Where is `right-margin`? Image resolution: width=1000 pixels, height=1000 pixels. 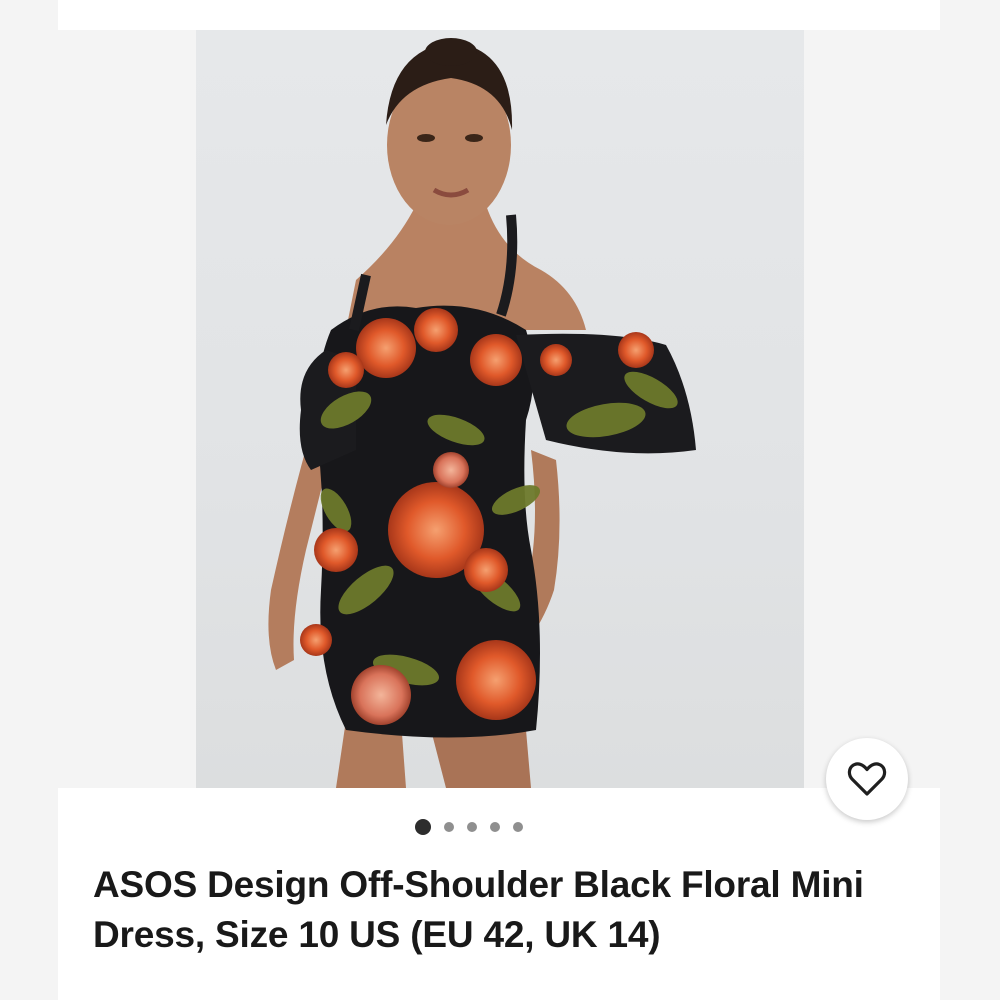
right-margin is located at coordinates (970, 500).